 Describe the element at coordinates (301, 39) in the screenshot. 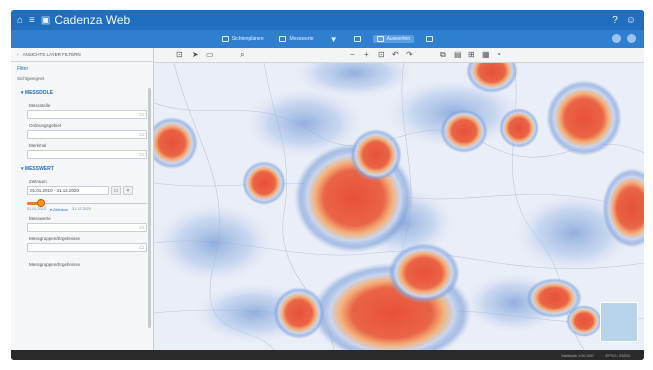

I see `toolbar-button-label: Messwerte` at that location.